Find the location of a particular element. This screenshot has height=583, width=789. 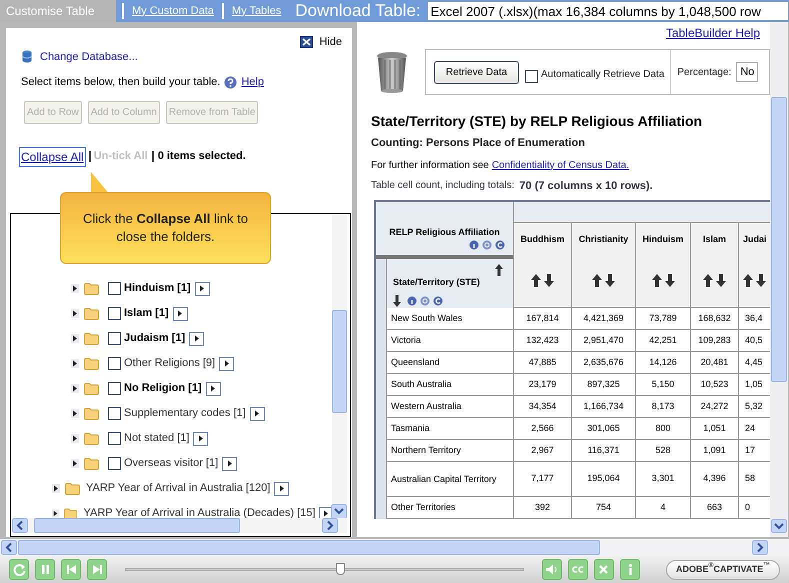

table-cell: 14,126 is located at coordinates (663, 363).